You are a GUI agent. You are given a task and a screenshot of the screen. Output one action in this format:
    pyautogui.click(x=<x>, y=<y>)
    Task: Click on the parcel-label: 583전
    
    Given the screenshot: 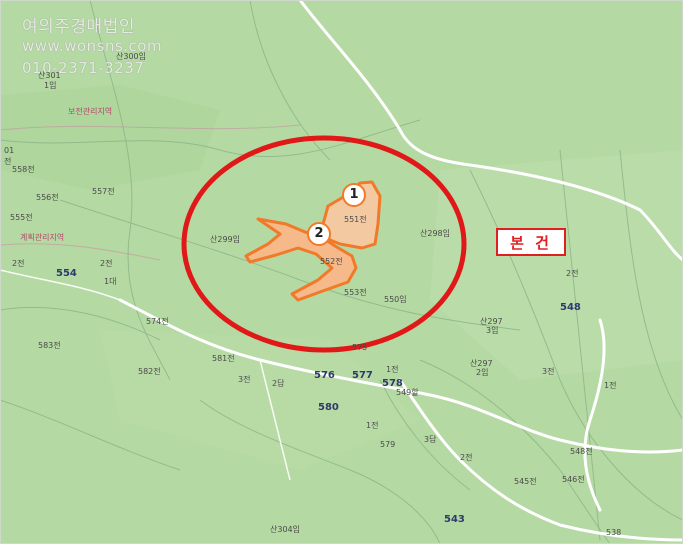 What is the action you would take?
    pyautogui.click(x=49, y=345)
    